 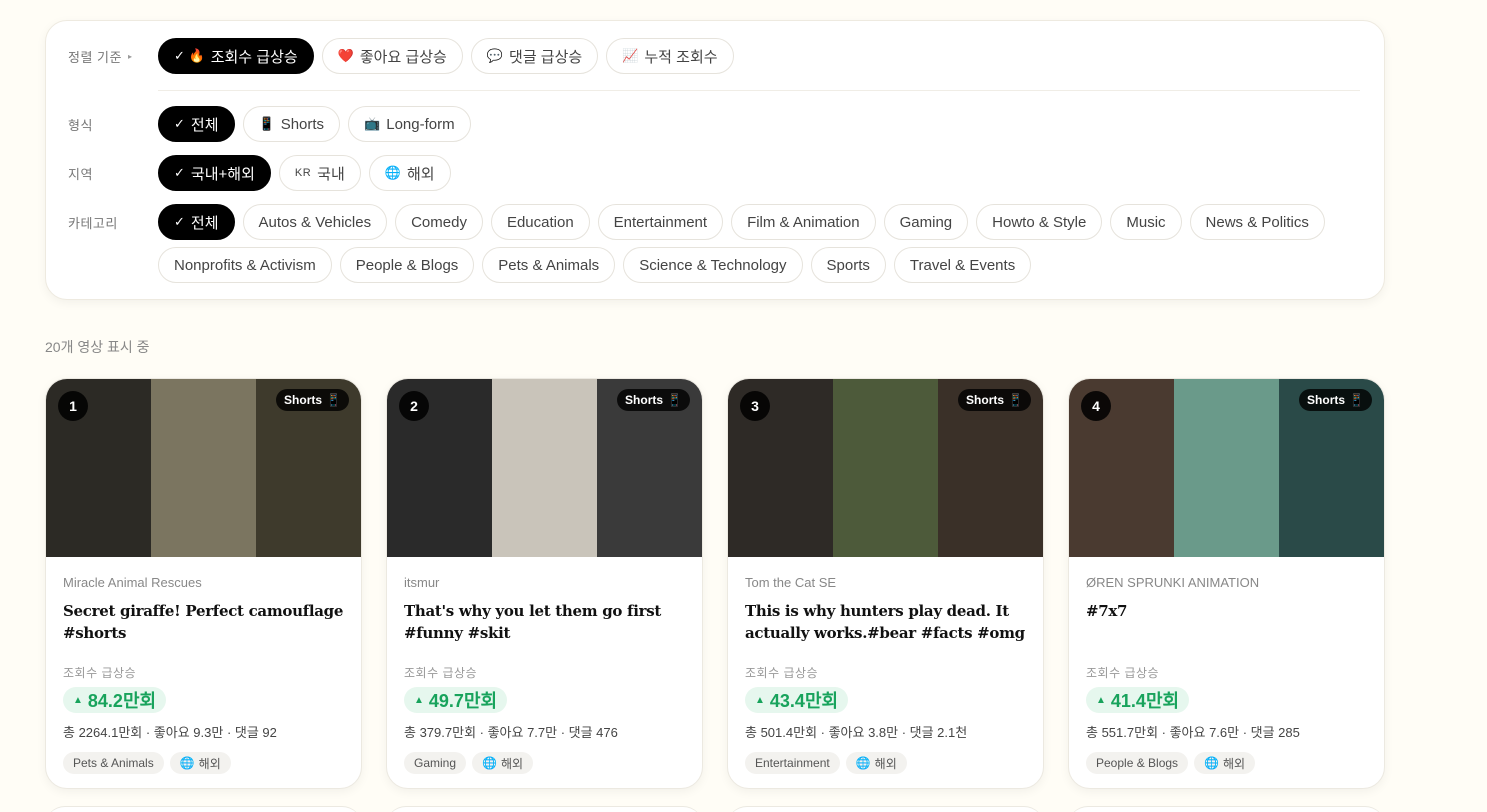 I want to click on tag-list: Pets & Animals 🌐 해외, so click(x=203, y=763).